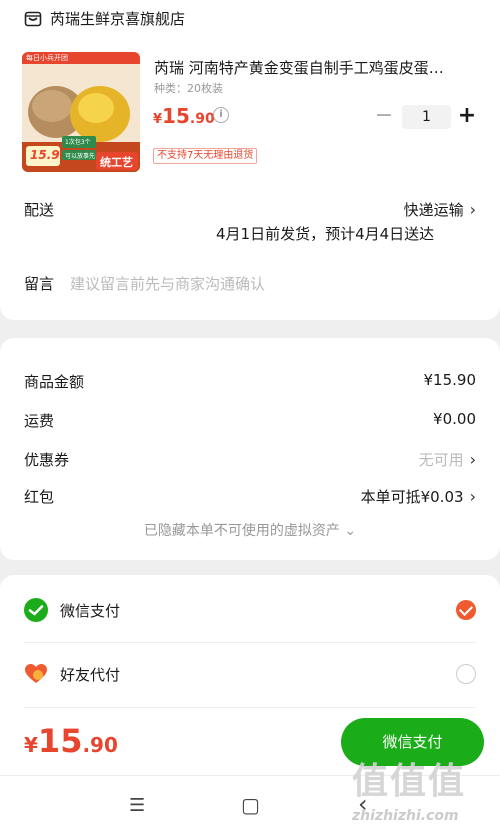 The height and width of the screenshot is (835, 500). Describe the element at coordinates (202, 119) in the screenshot. I see `price-decimal: .90` at that location.